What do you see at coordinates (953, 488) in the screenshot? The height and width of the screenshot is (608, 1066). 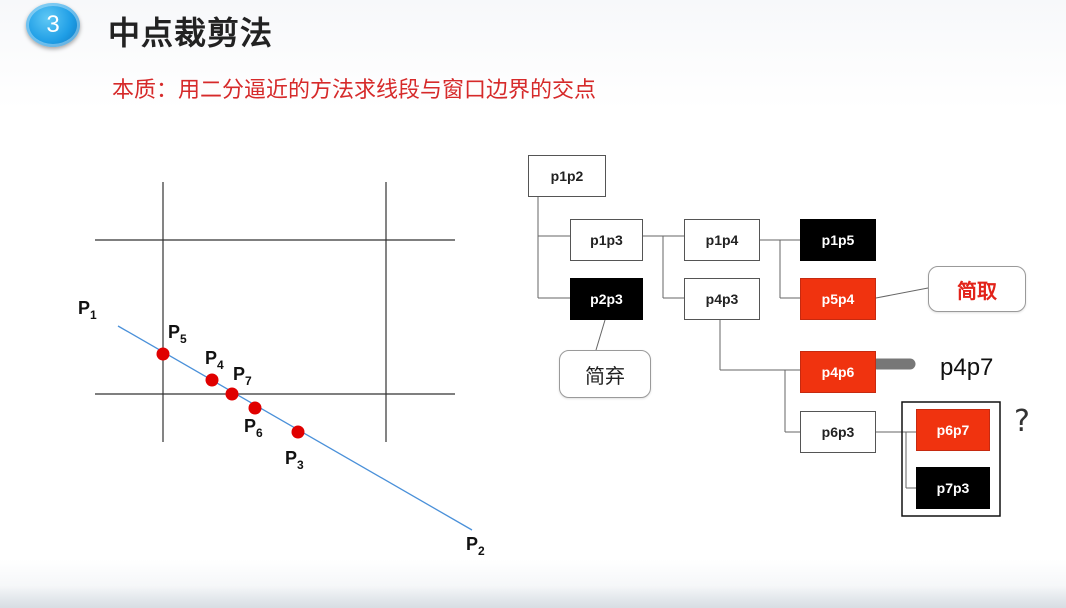 I see `node-p7p3: p7p3` at bounding box center [953, 488].